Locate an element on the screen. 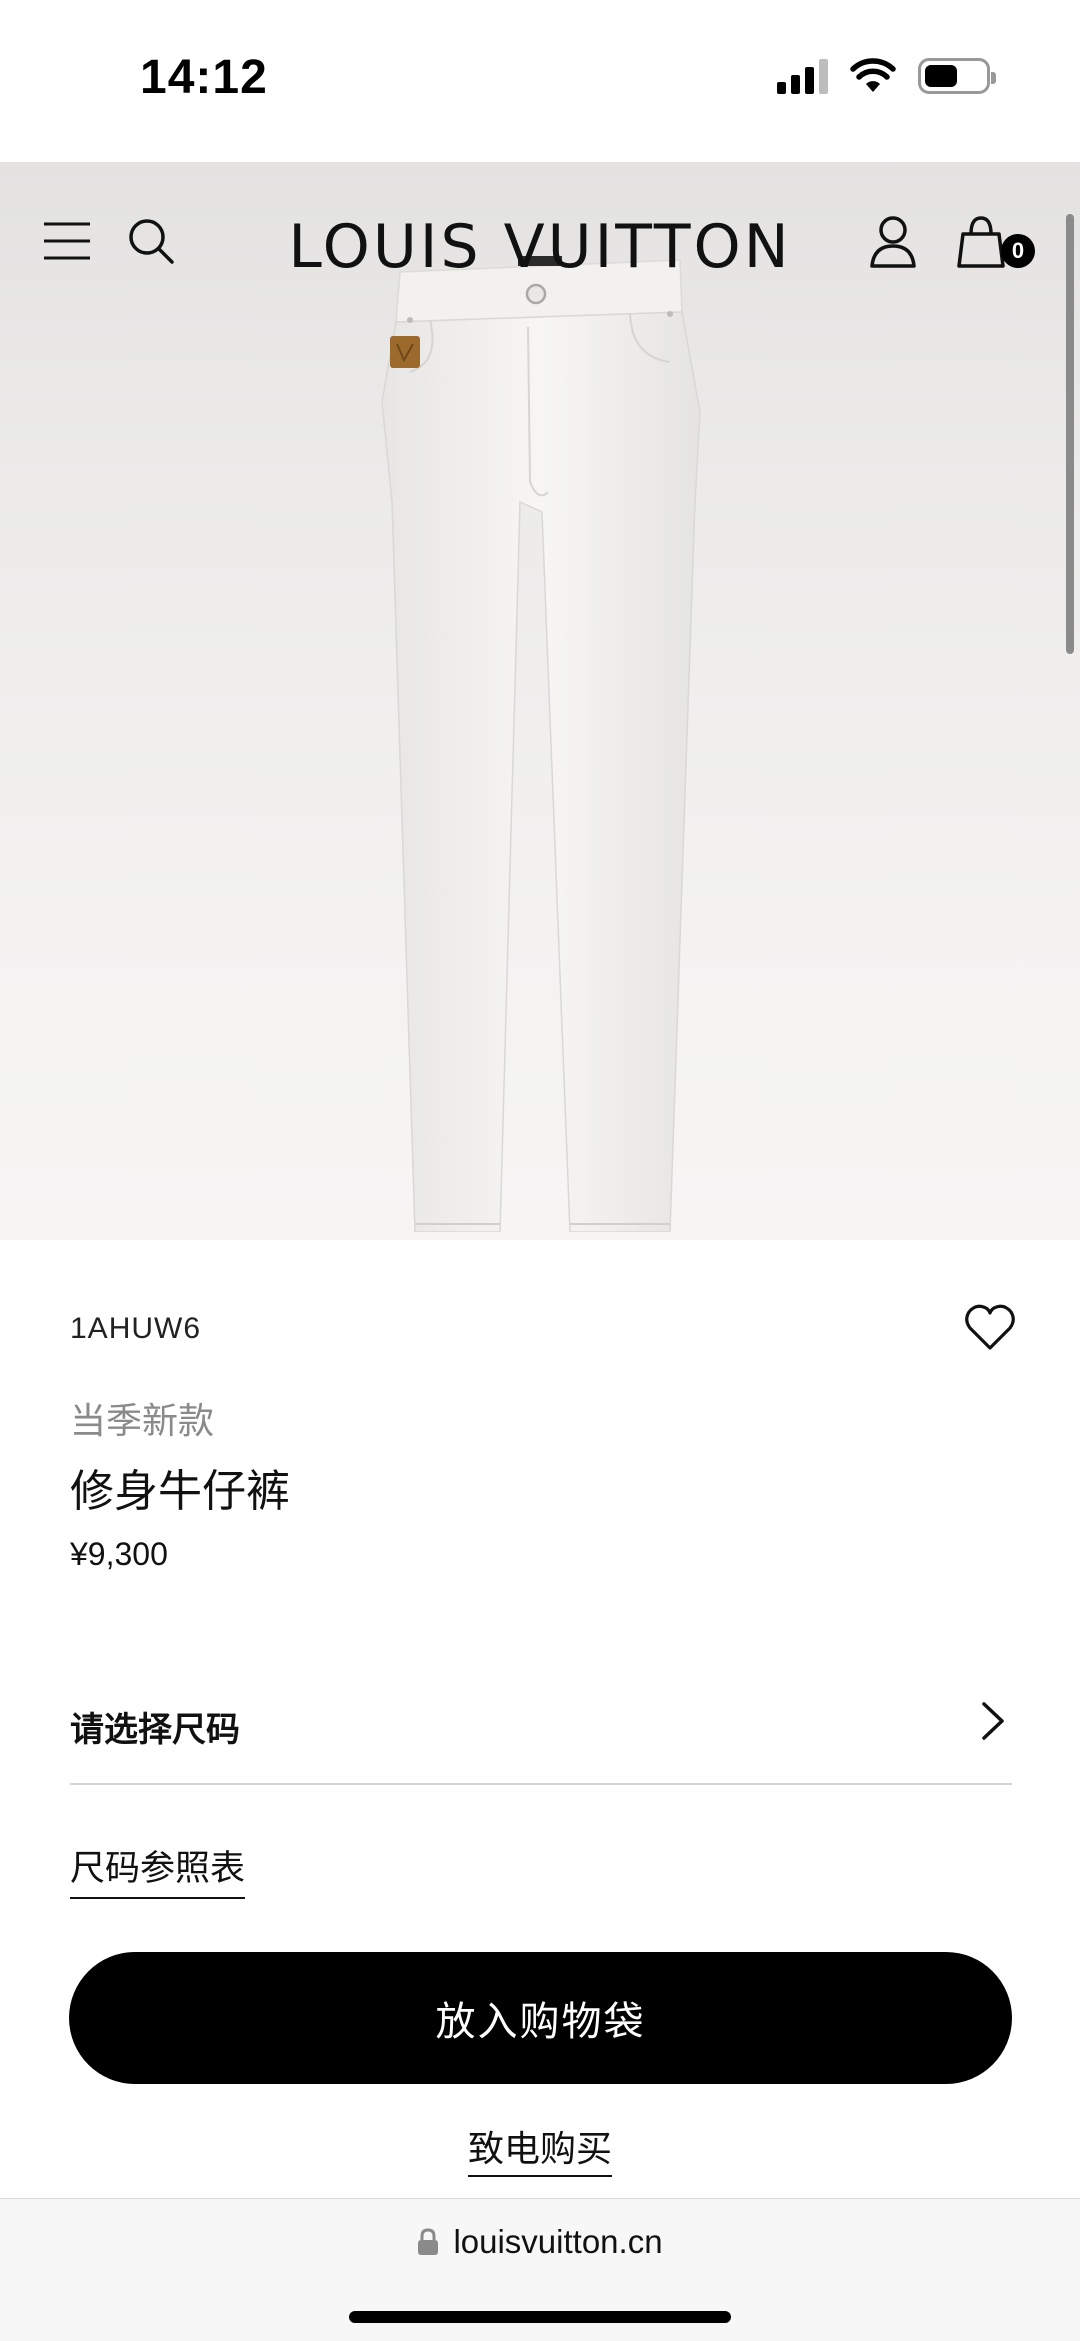 This screenshot has height=2341, width=1080. product-image is located at coordinates (540, 742).